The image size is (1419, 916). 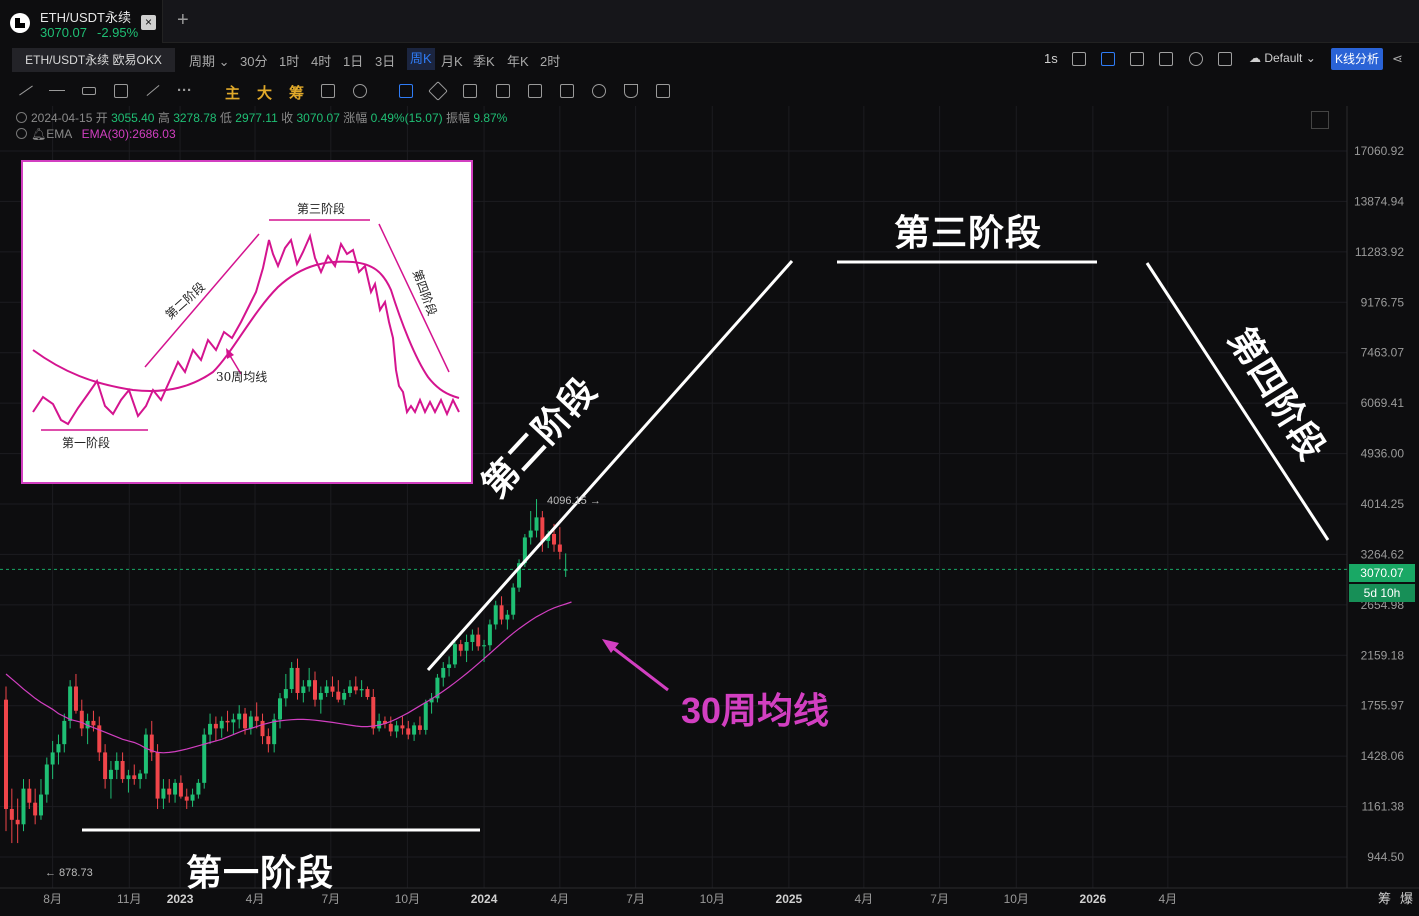 I want to click on interval-0: 30分, so click(x=253, y=60).